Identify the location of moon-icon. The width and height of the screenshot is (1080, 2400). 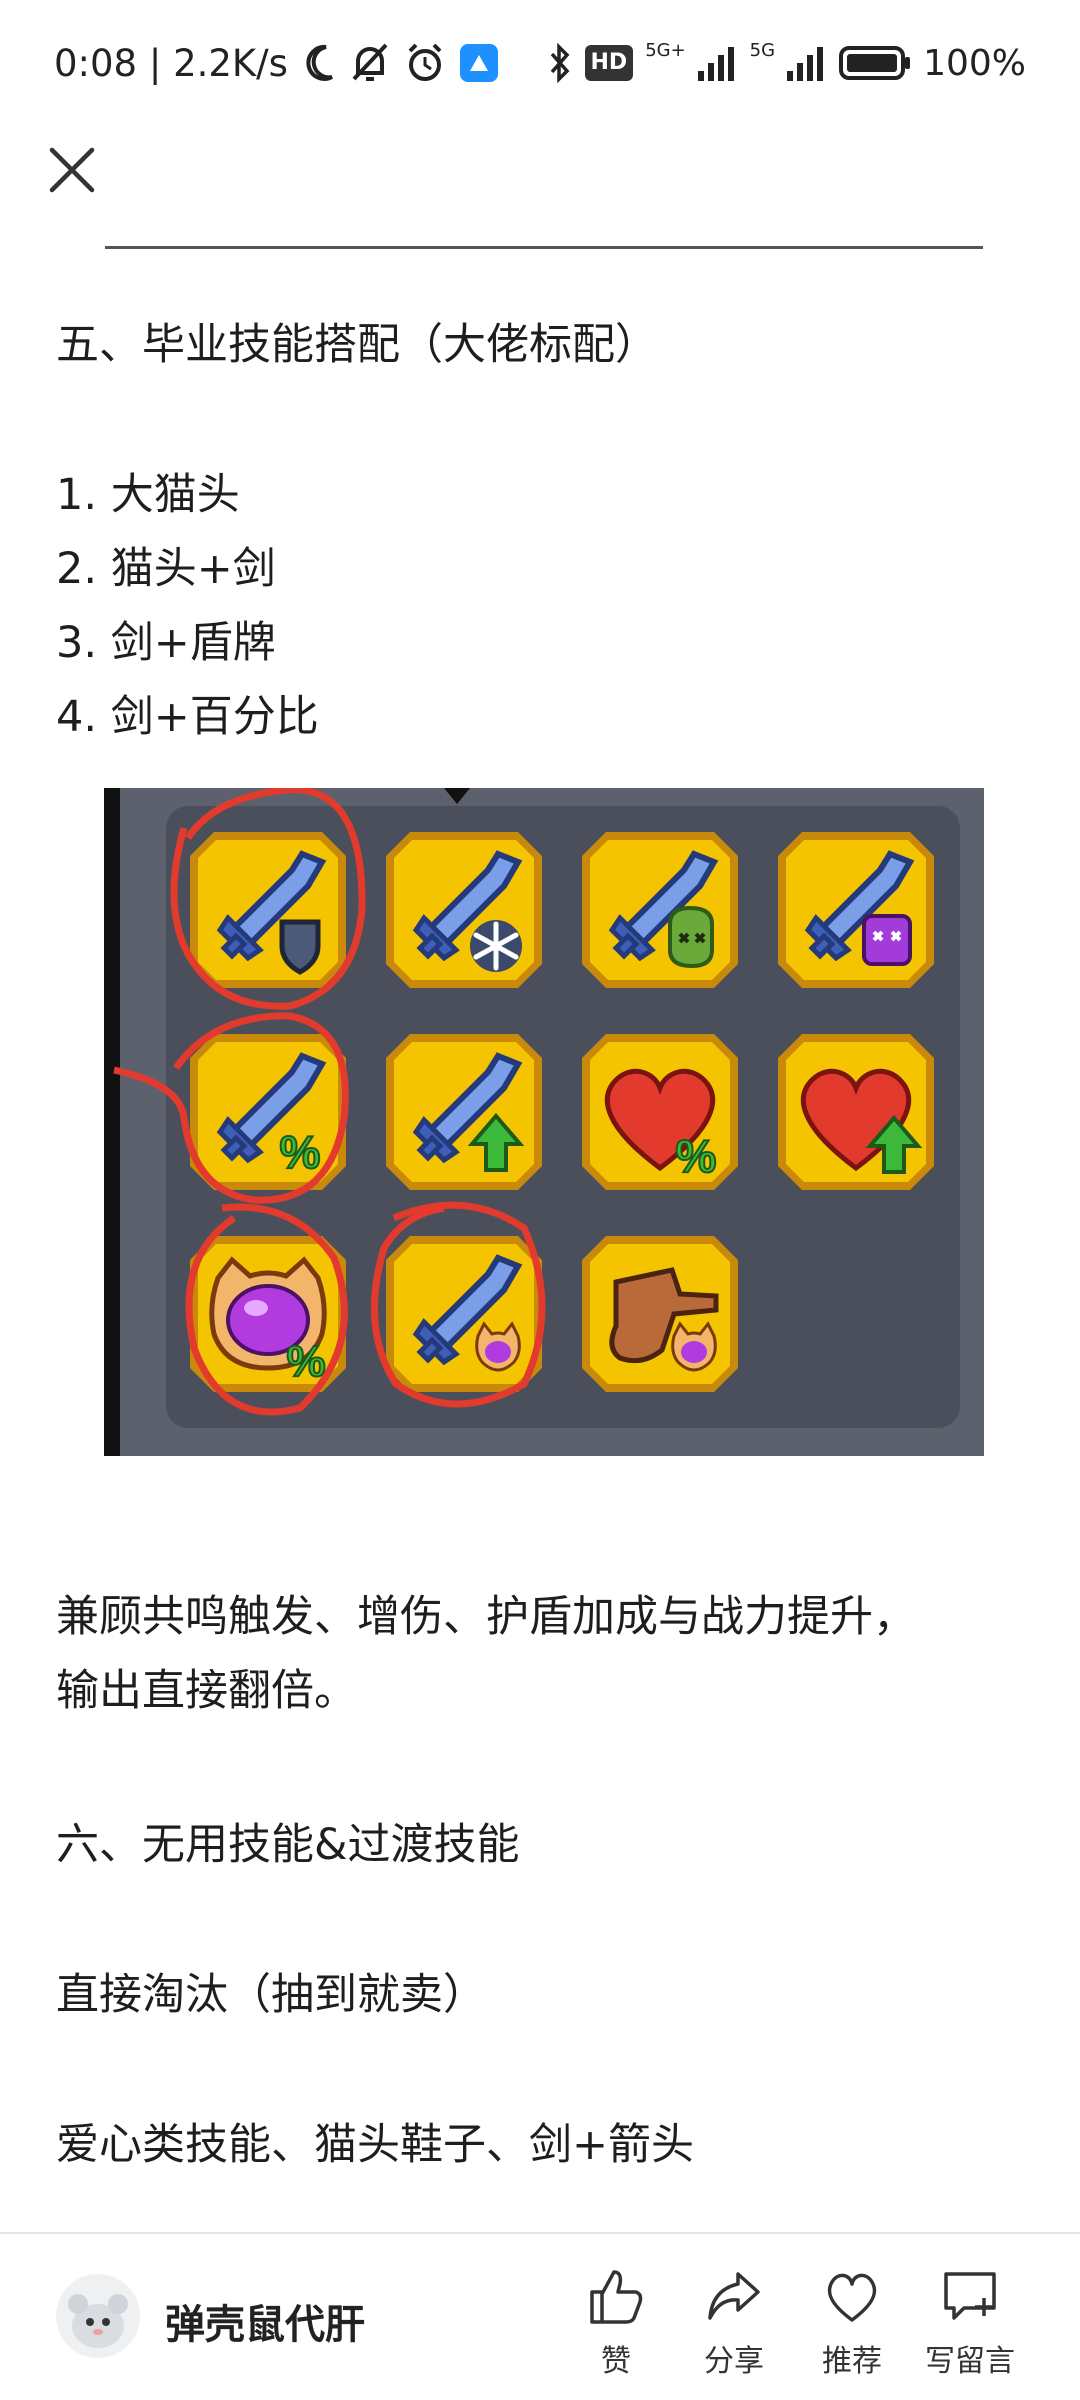
(319, 62).